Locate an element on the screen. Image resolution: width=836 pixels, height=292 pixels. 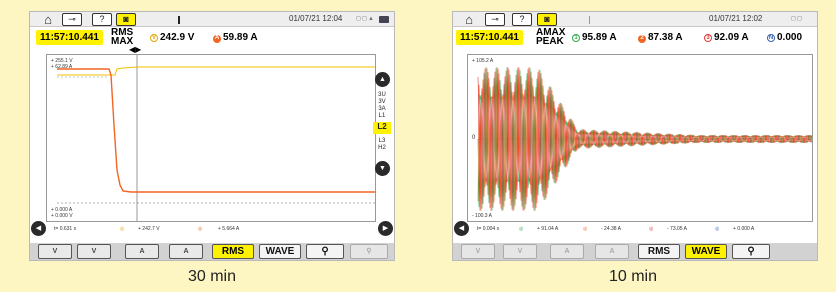
side-item-3a: 3A is located at coordinates (382, 109).